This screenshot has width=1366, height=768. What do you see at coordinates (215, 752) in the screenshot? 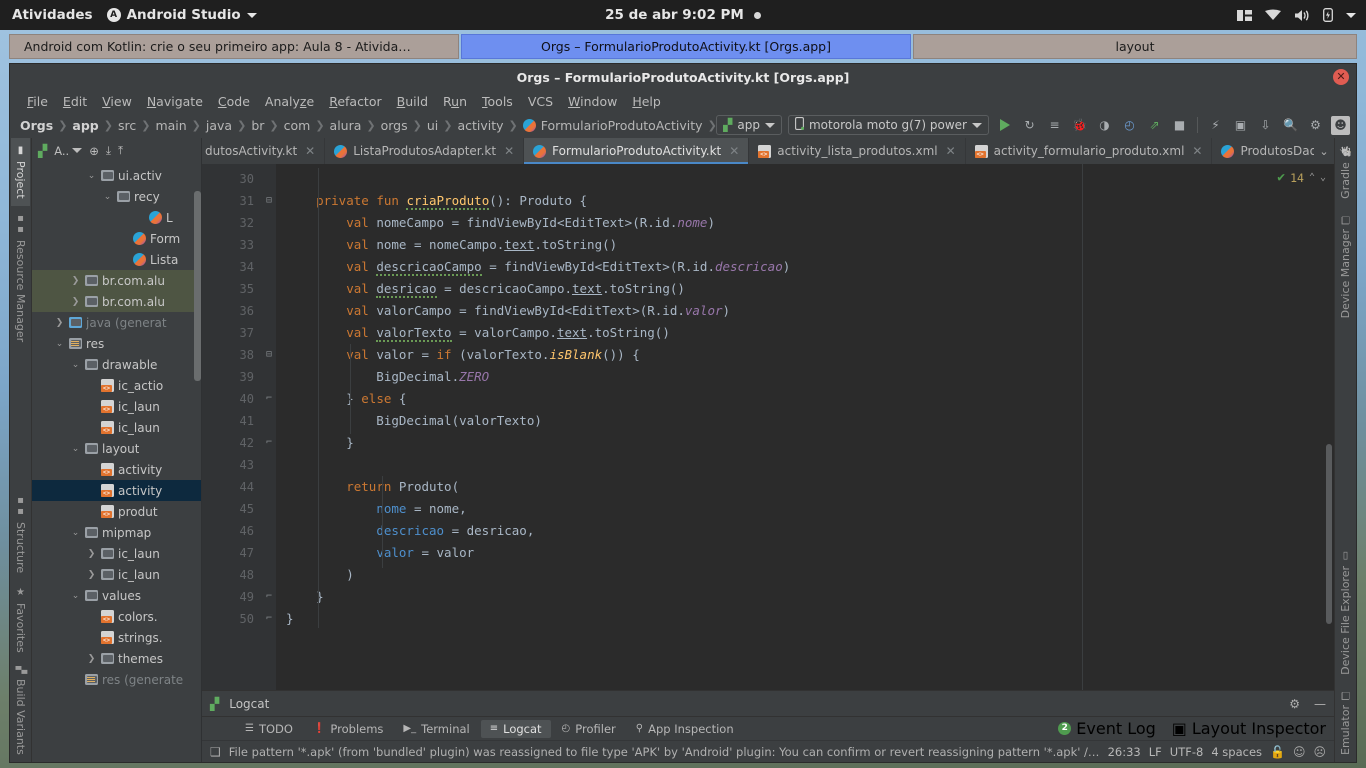
I see `notification-icon: ❑` at bounding box center [215, 752].